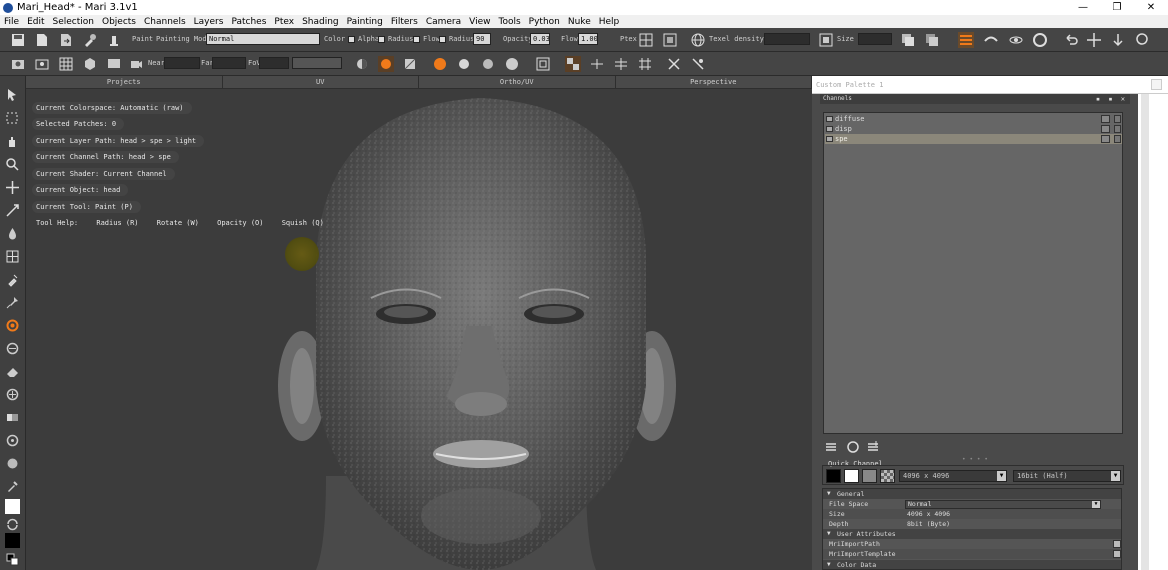 The width and height of the screenshot is (1168, 570). What do you see at coordinates (973, 139) in the screenshot?
I see `channel-item-spe: spe` at bounding box center [973, 139].